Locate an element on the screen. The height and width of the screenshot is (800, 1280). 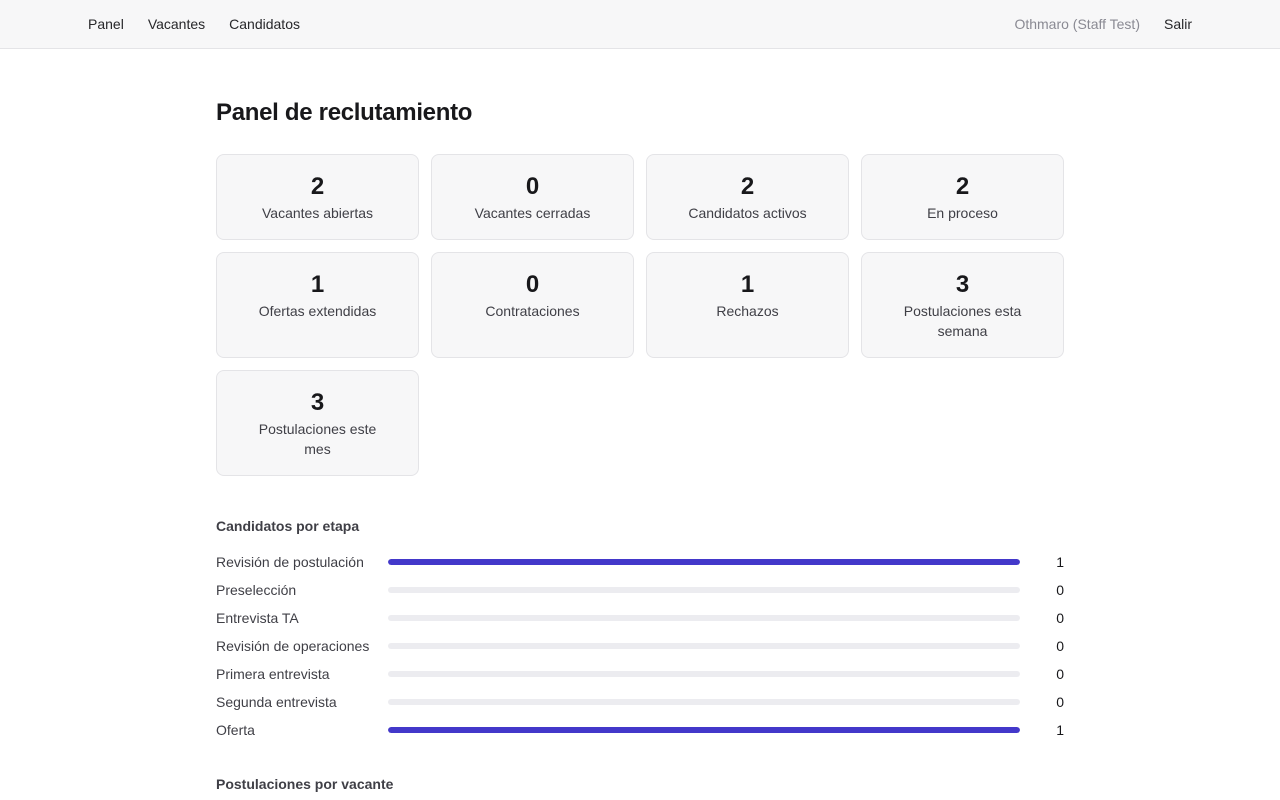
stat-card-vacantes-cerradas: 0 Vacantes cerradas is located at coordinates (532, 197).